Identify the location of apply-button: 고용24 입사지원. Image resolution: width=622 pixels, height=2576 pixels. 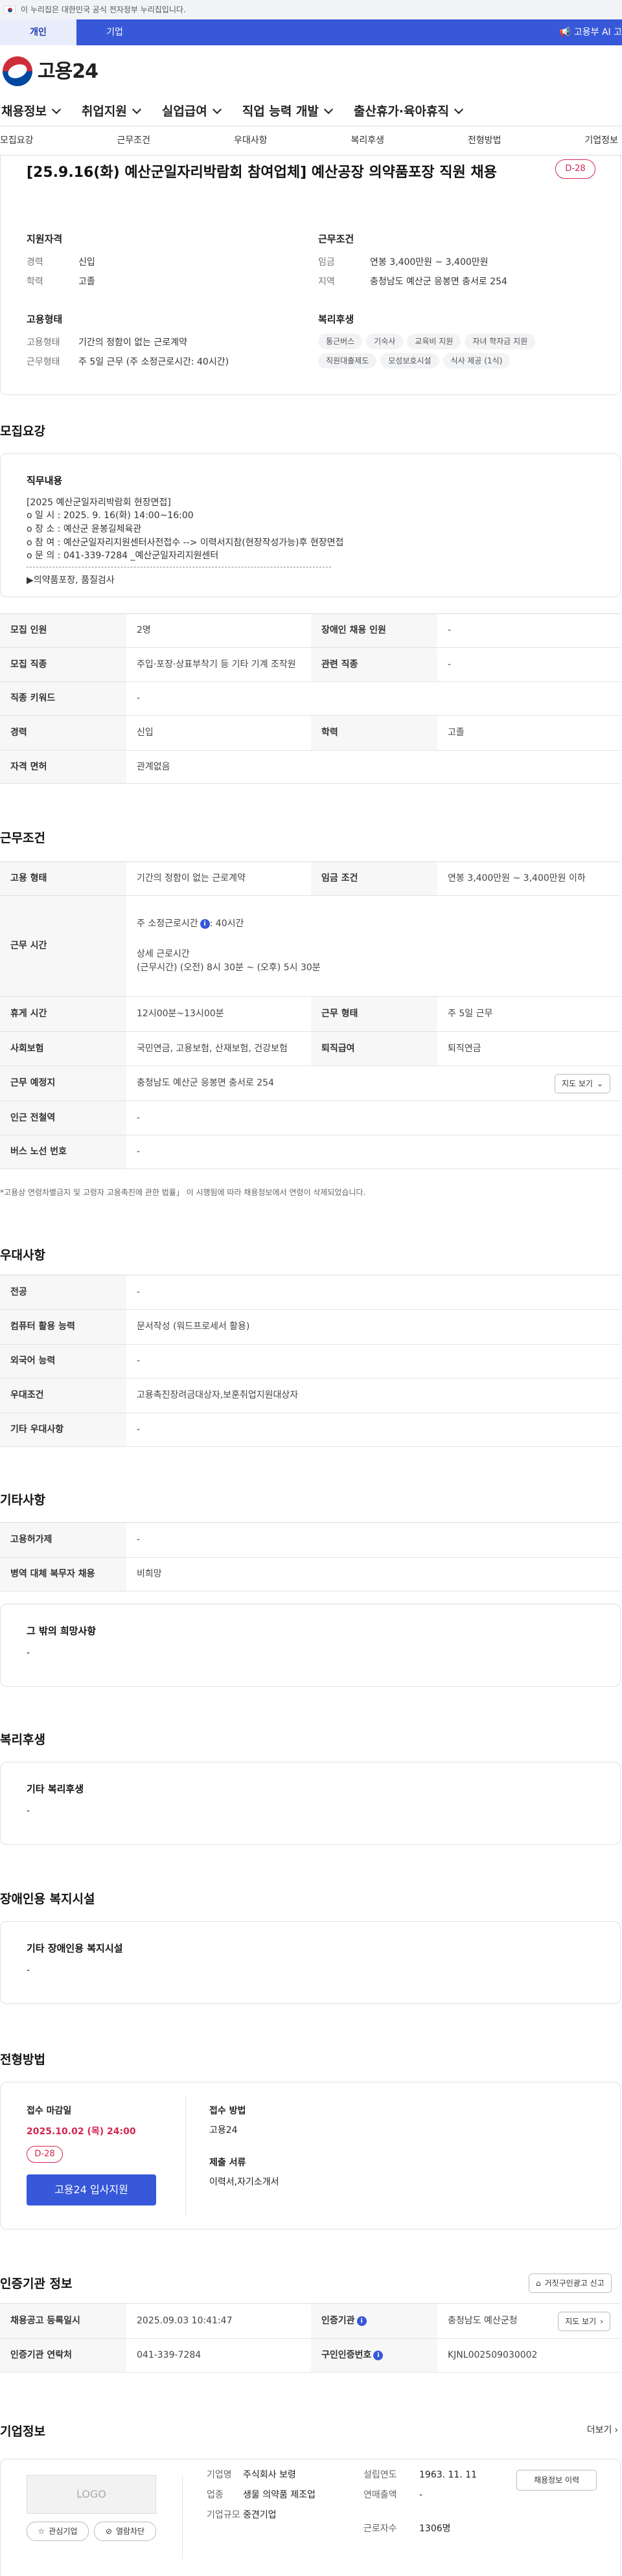
(91, 2190).